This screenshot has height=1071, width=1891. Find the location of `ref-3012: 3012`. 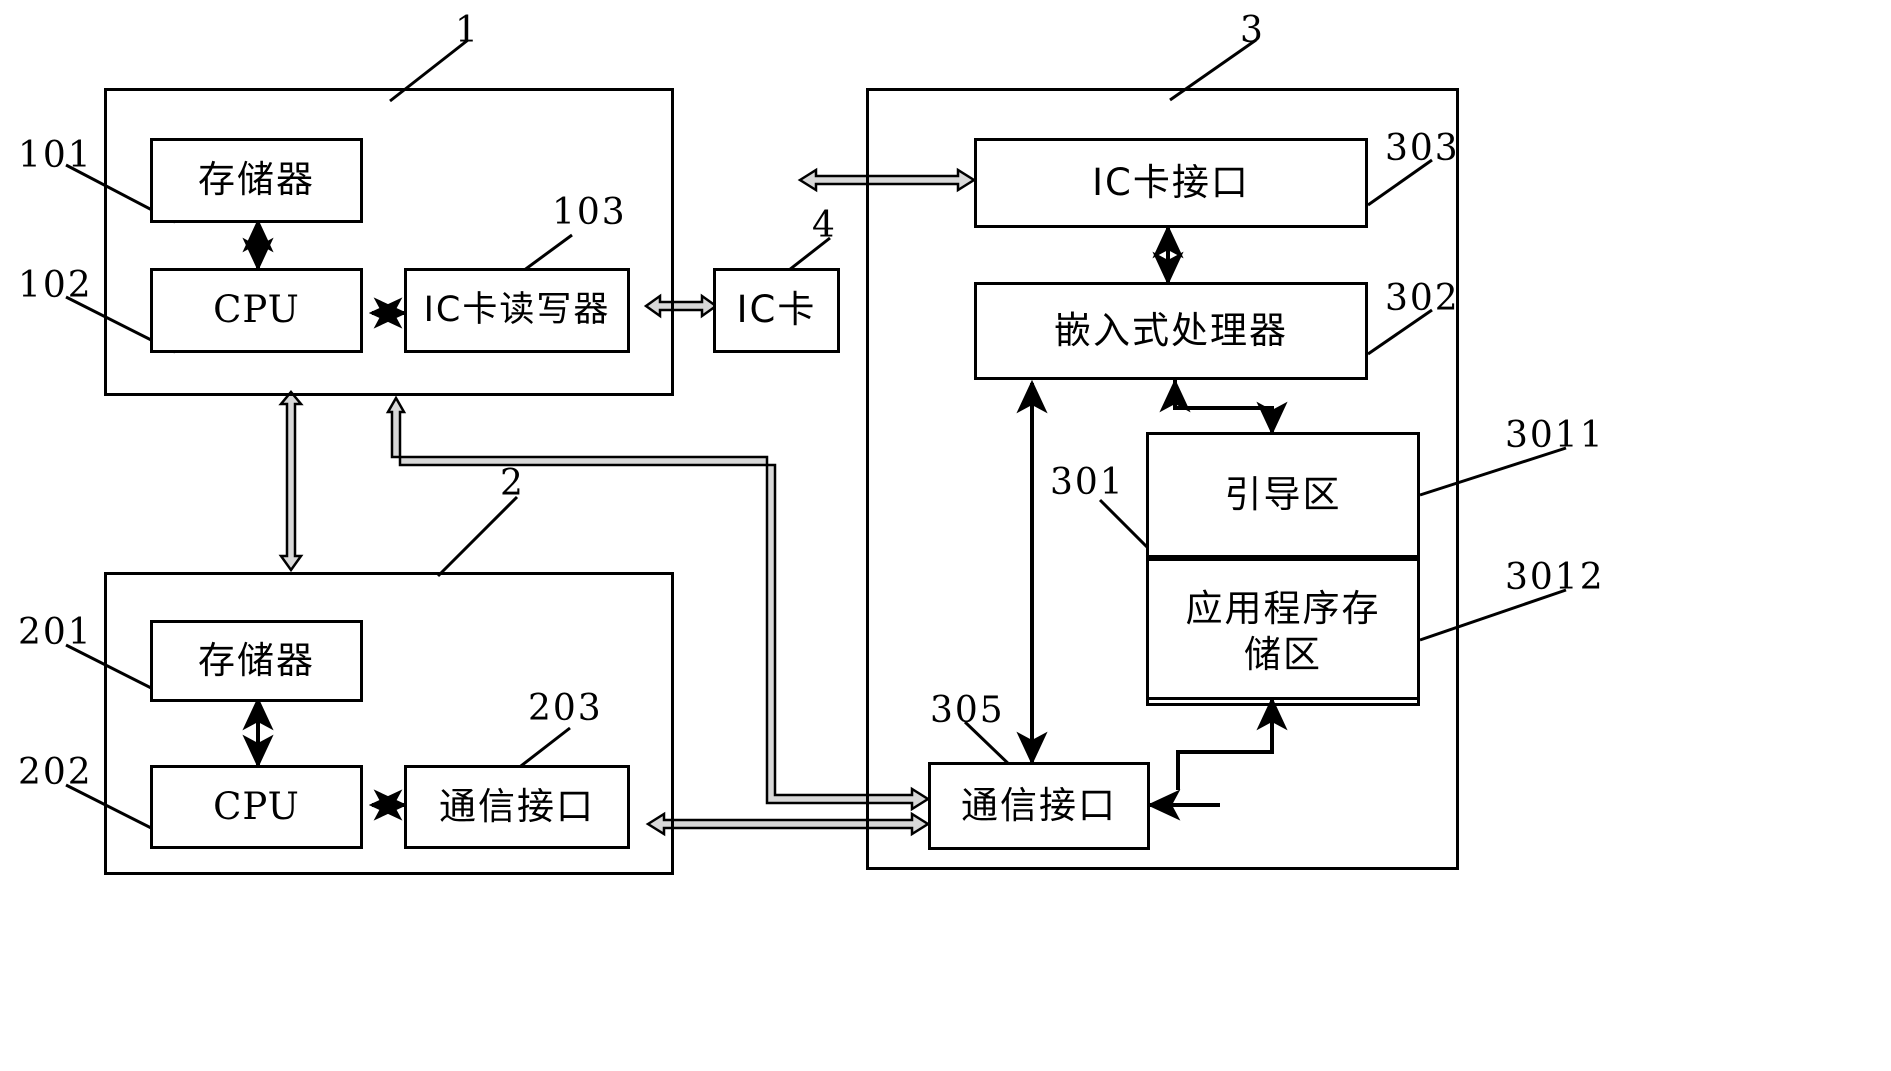

ref-3012: 3012 is located at coordinates (1555, 577).